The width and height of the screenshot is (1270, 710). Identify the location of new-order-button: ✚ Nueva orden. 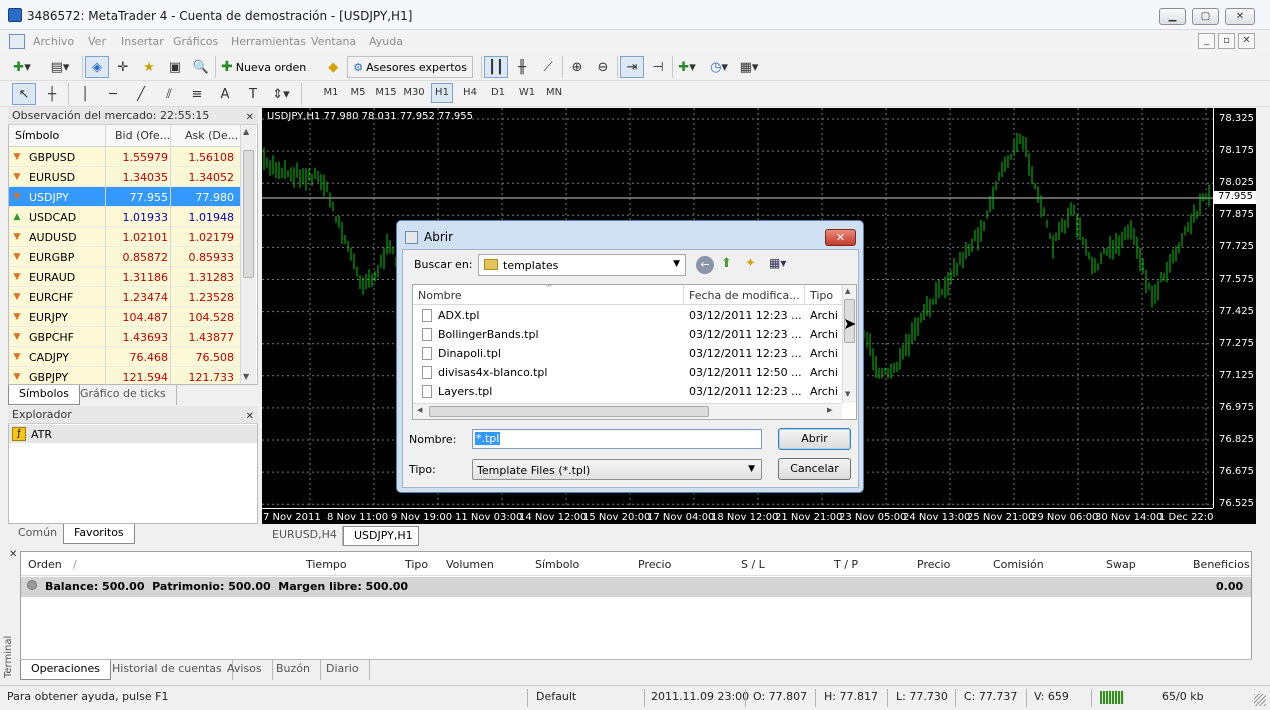
(263, 67).